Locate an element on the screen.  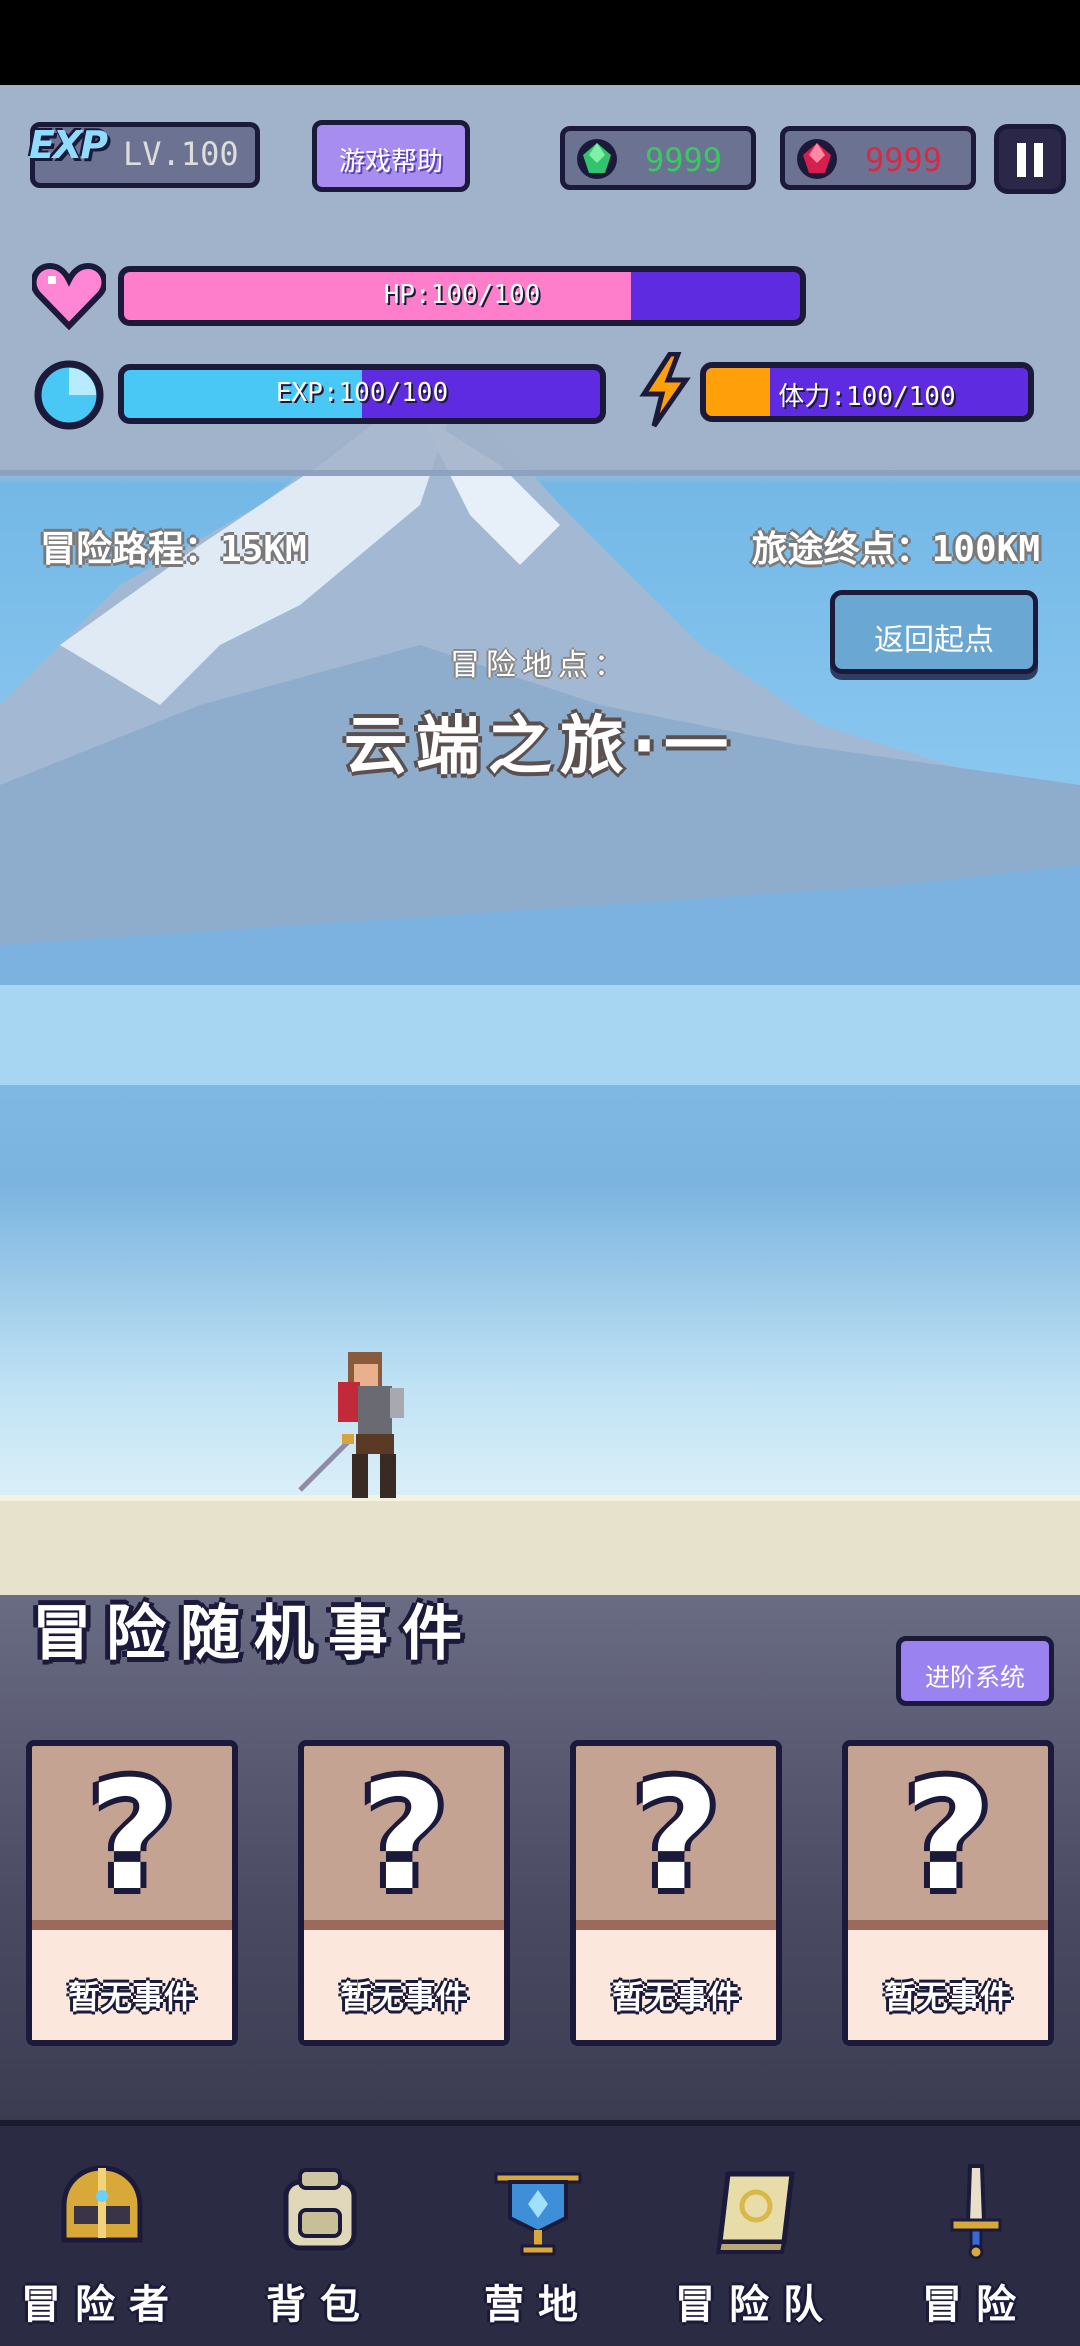
helmet-icon is located at coordinates (102, 2204).